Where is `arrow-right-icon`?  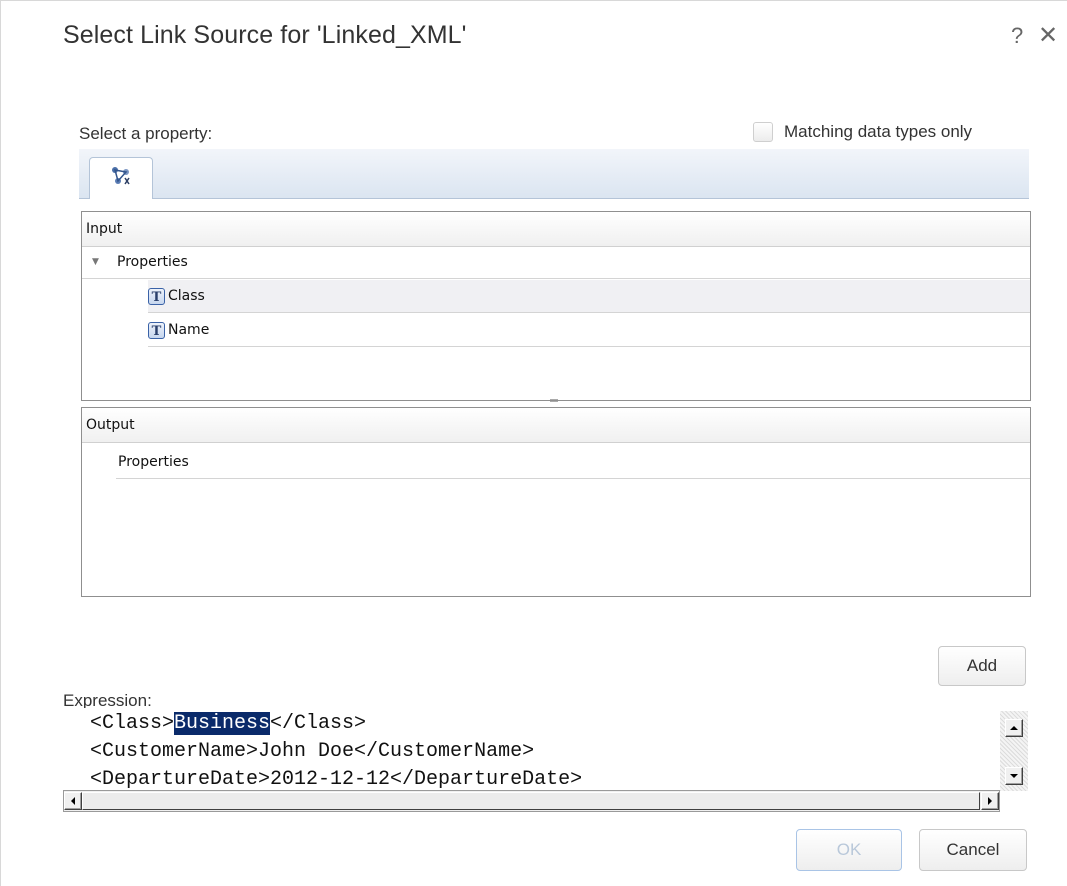 arrow-right-icon is located at coordinates (990, 801).